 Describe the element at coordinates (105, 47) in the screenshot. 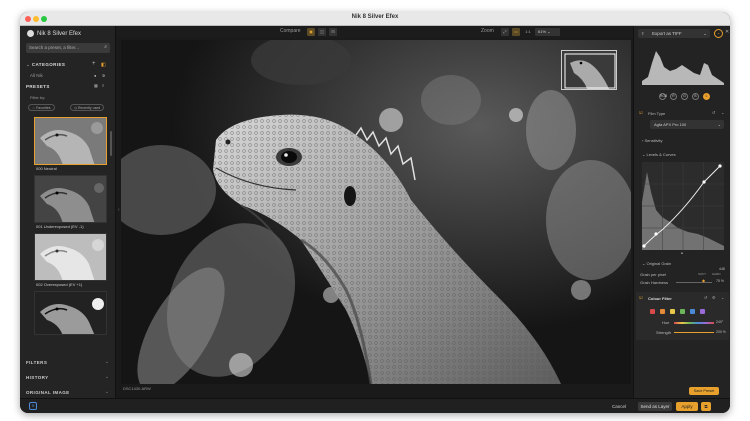

I see `search-icon: ⌕` at that location.